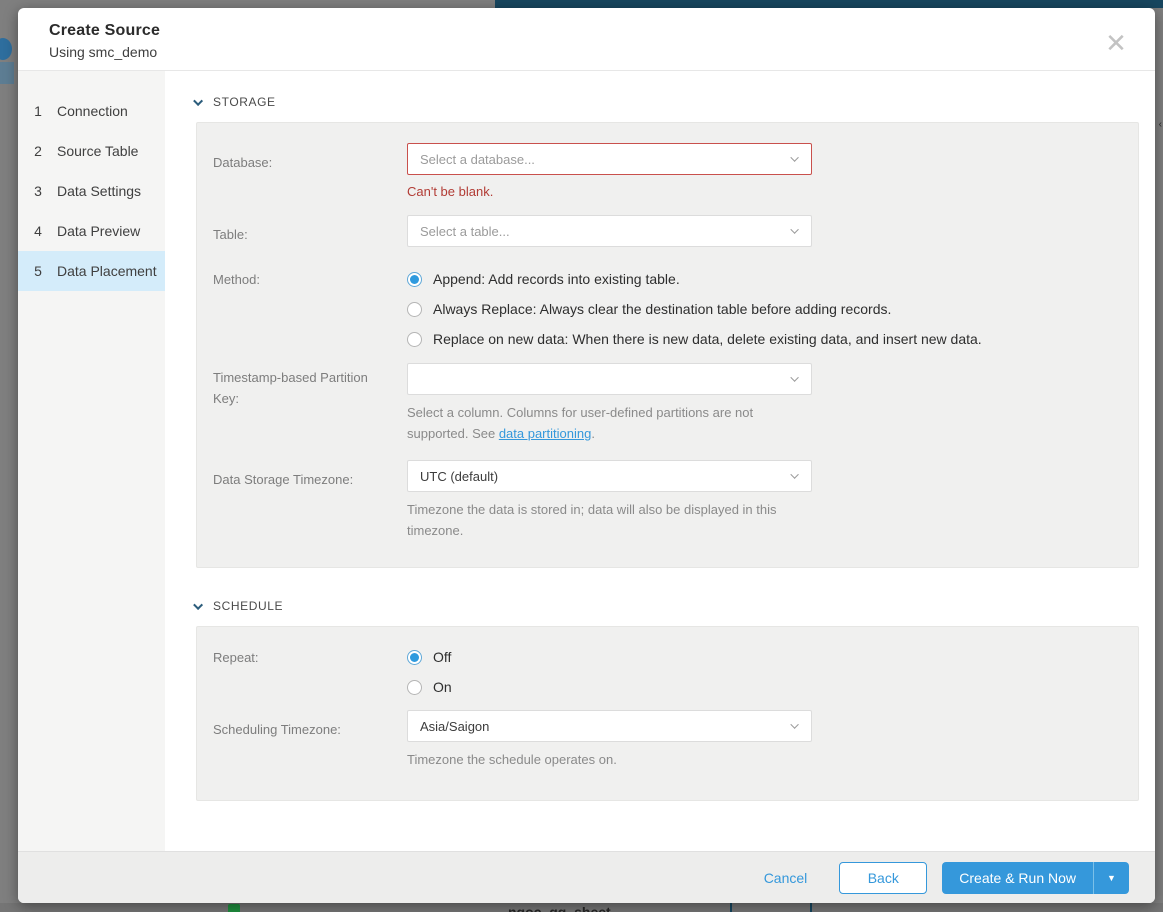 The image size is (1163, 912). I want to click on background-collapse-chevron-icon: ‹, so click(1160, 124).